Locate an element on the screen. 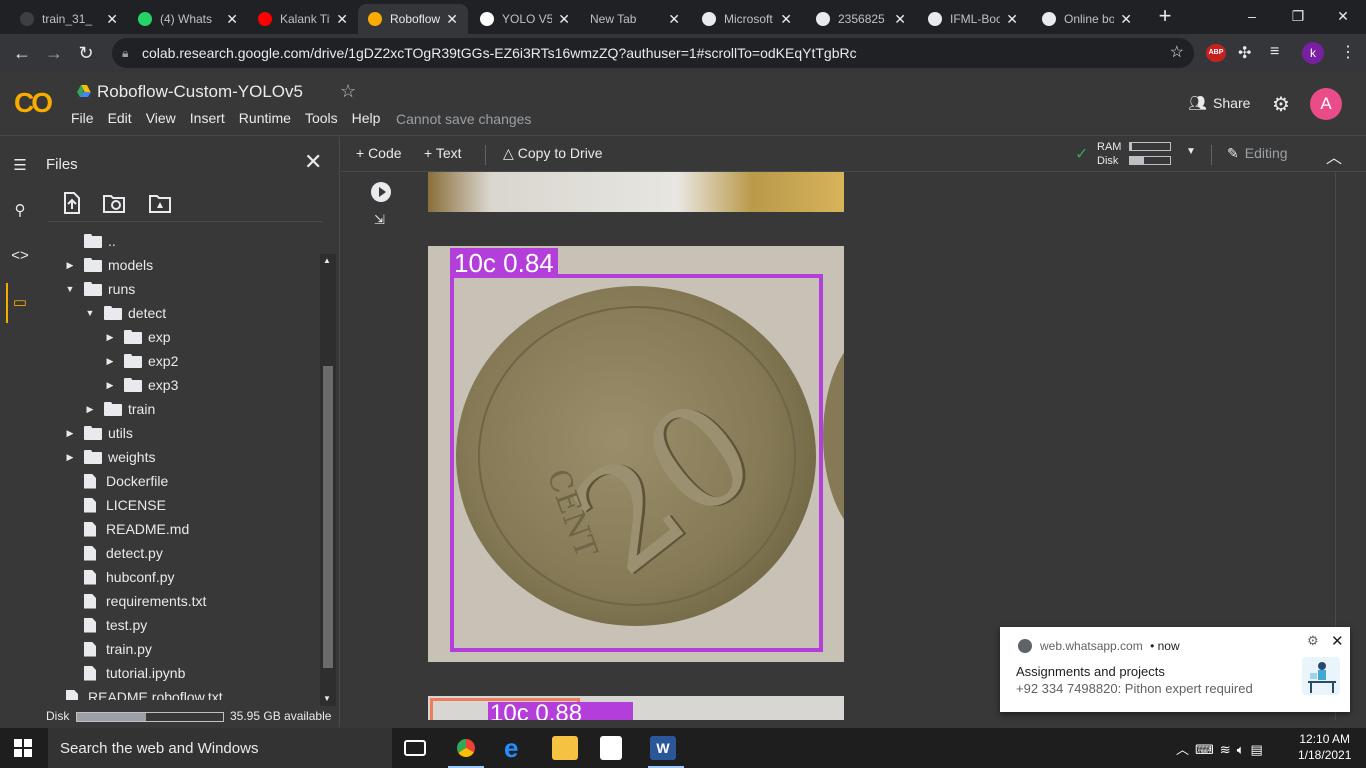 Image resolution: width=1366 pixels, height=768 pixels. mount-drive-icon is located at coordinates (160, 203).